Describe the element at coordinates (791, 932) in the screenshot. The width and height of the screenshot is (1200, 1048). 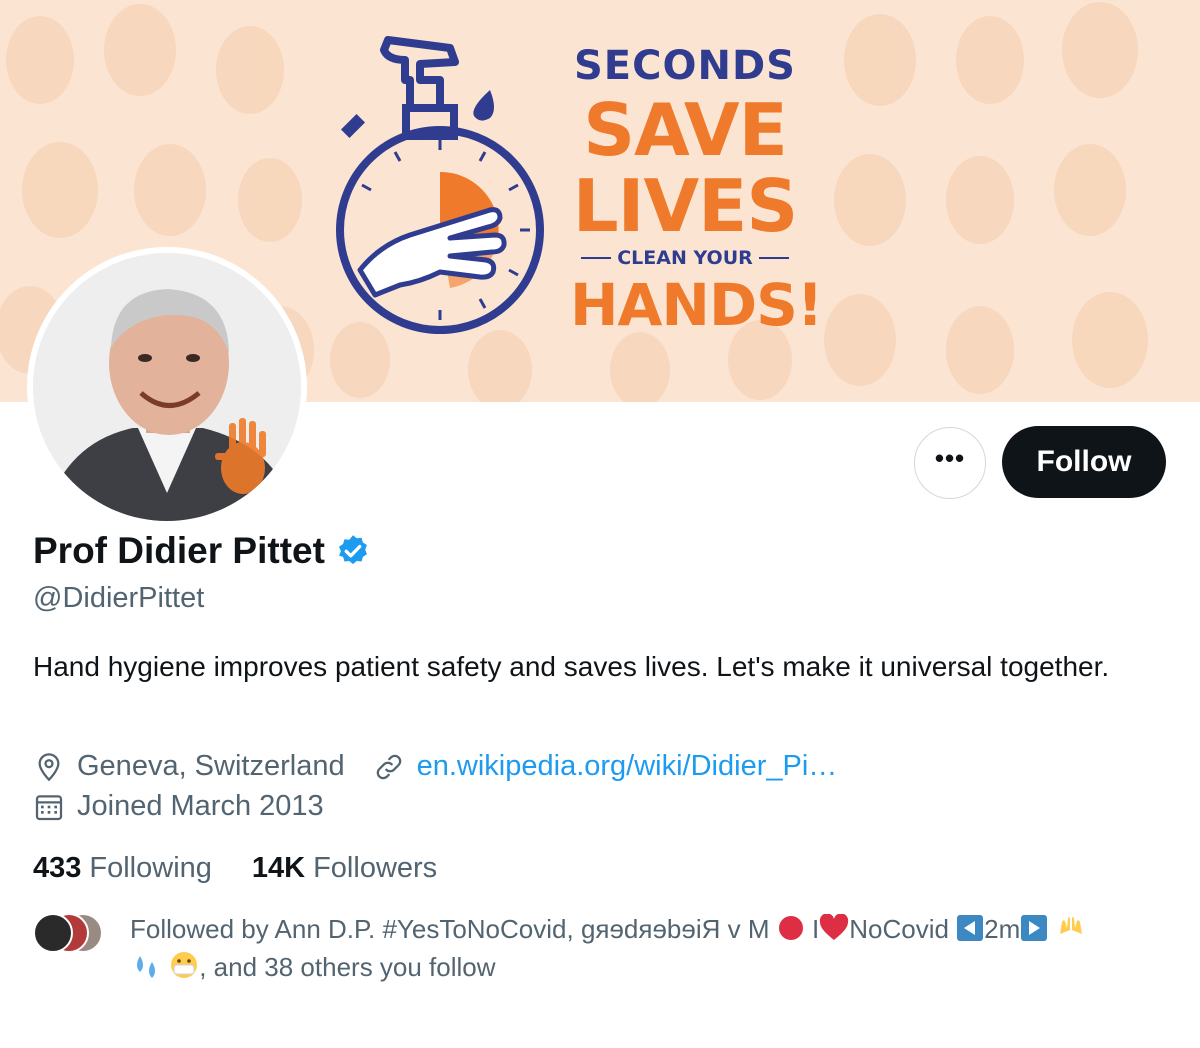
I see `red-circle-icon` at that location.